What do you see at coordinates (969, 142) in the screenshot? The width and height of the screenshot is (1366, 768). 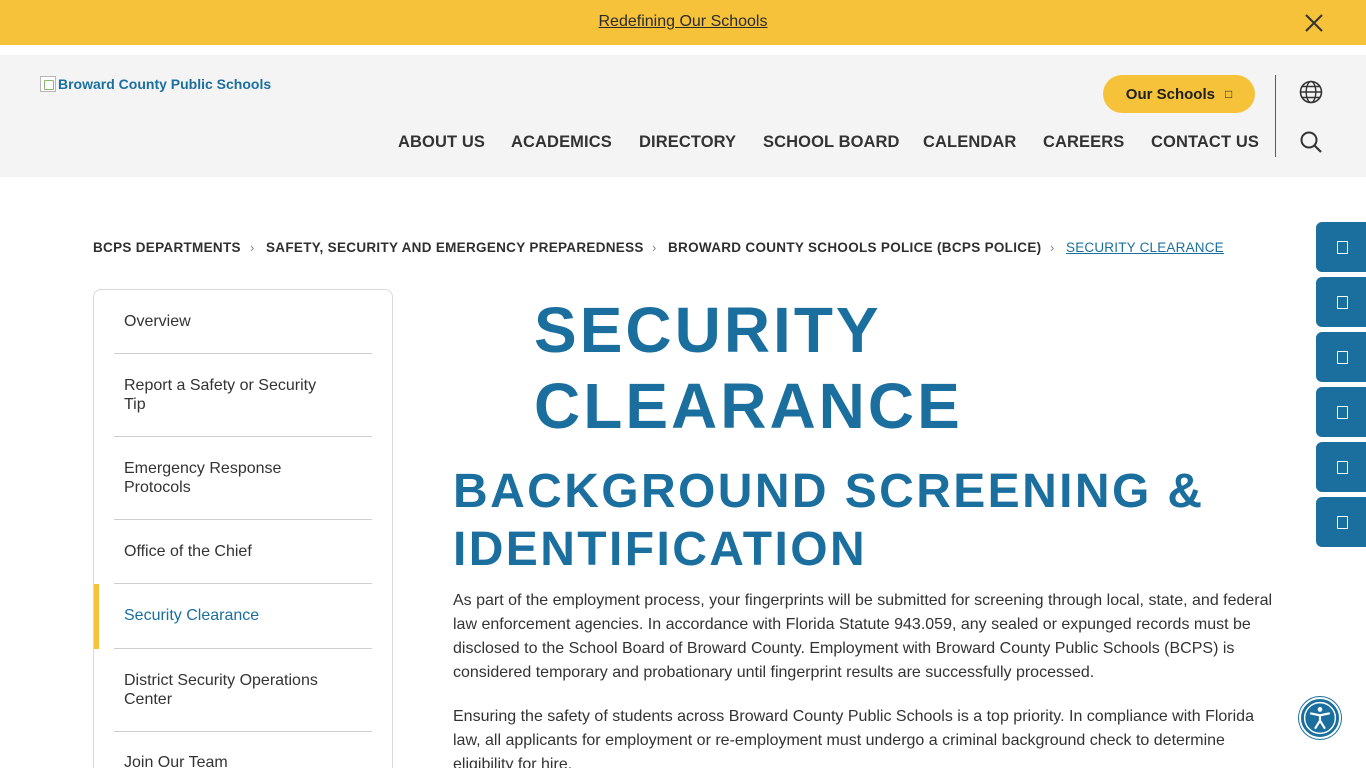 I see `nav-calendar: CALENDAR` at bounding box center [969, 142].